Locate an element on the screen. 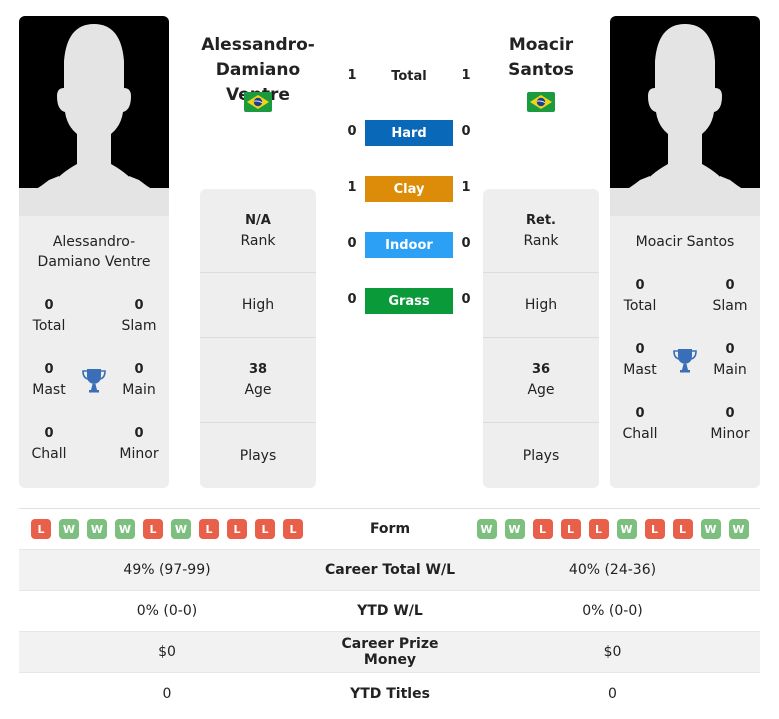  player2-mast-titles: 0 Mast is located at coordinates (640, 360).